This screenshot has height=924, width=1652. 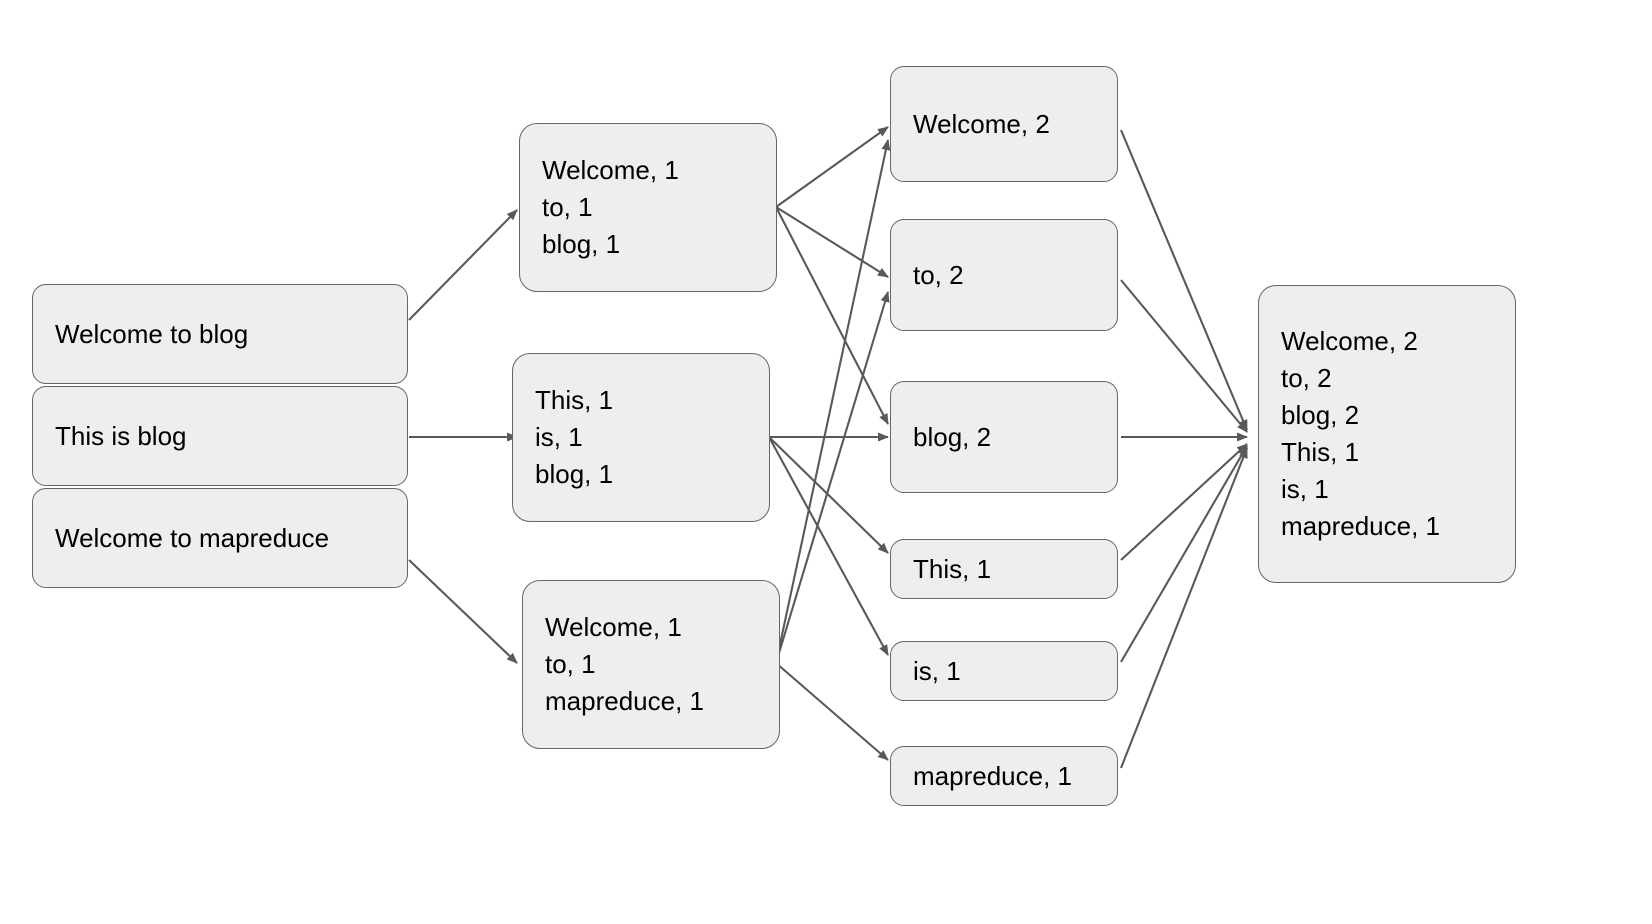 I want to click on map-node-2: This, 1 is, 1 blog, 1, so click(x=641, y=437).